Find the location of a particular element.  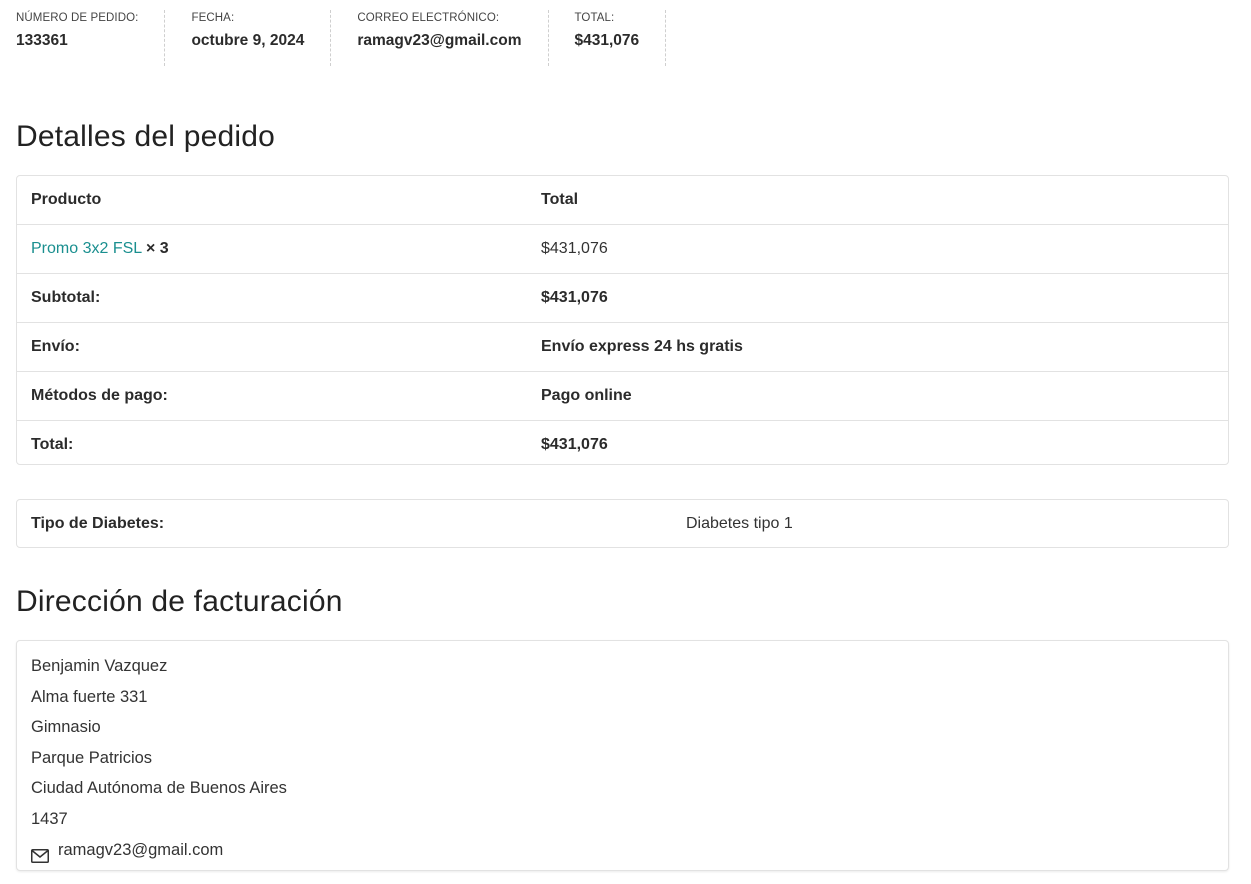

subtotal-label: Subtotal: is located at coordinates (66, 297).